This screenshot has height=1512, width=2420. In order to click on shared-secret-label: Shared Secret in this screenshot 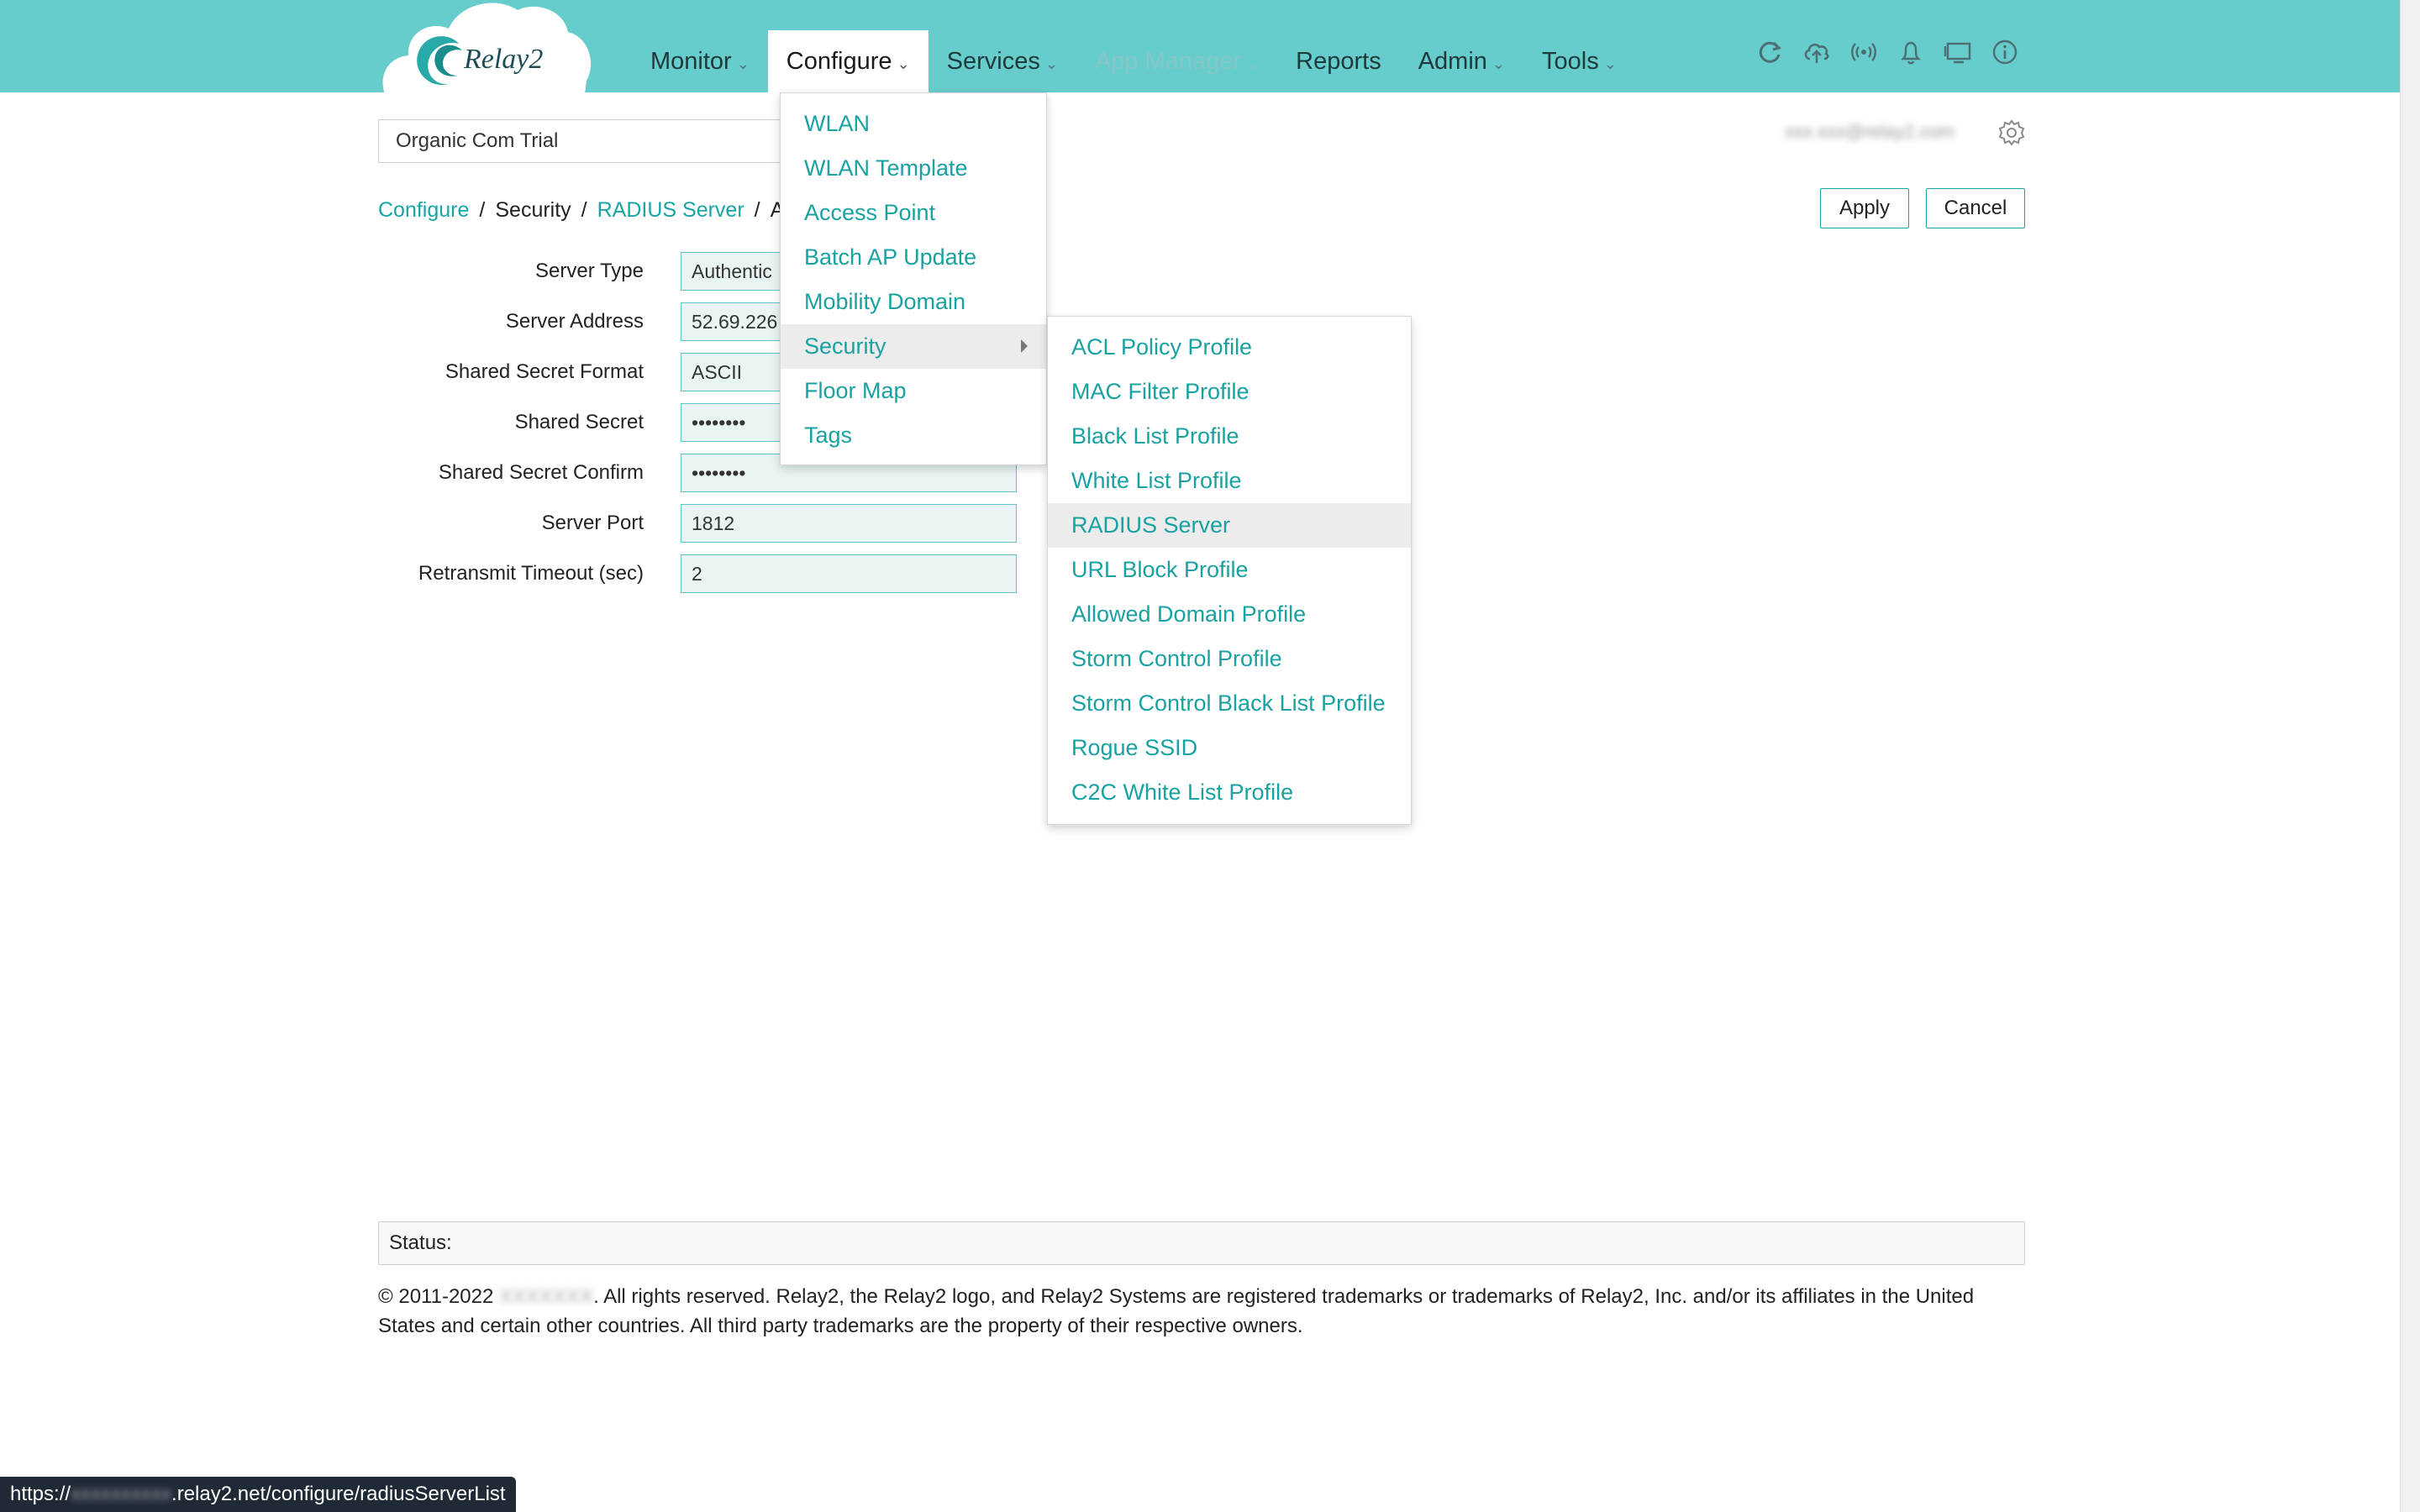, I will do `click(579, 422)`.